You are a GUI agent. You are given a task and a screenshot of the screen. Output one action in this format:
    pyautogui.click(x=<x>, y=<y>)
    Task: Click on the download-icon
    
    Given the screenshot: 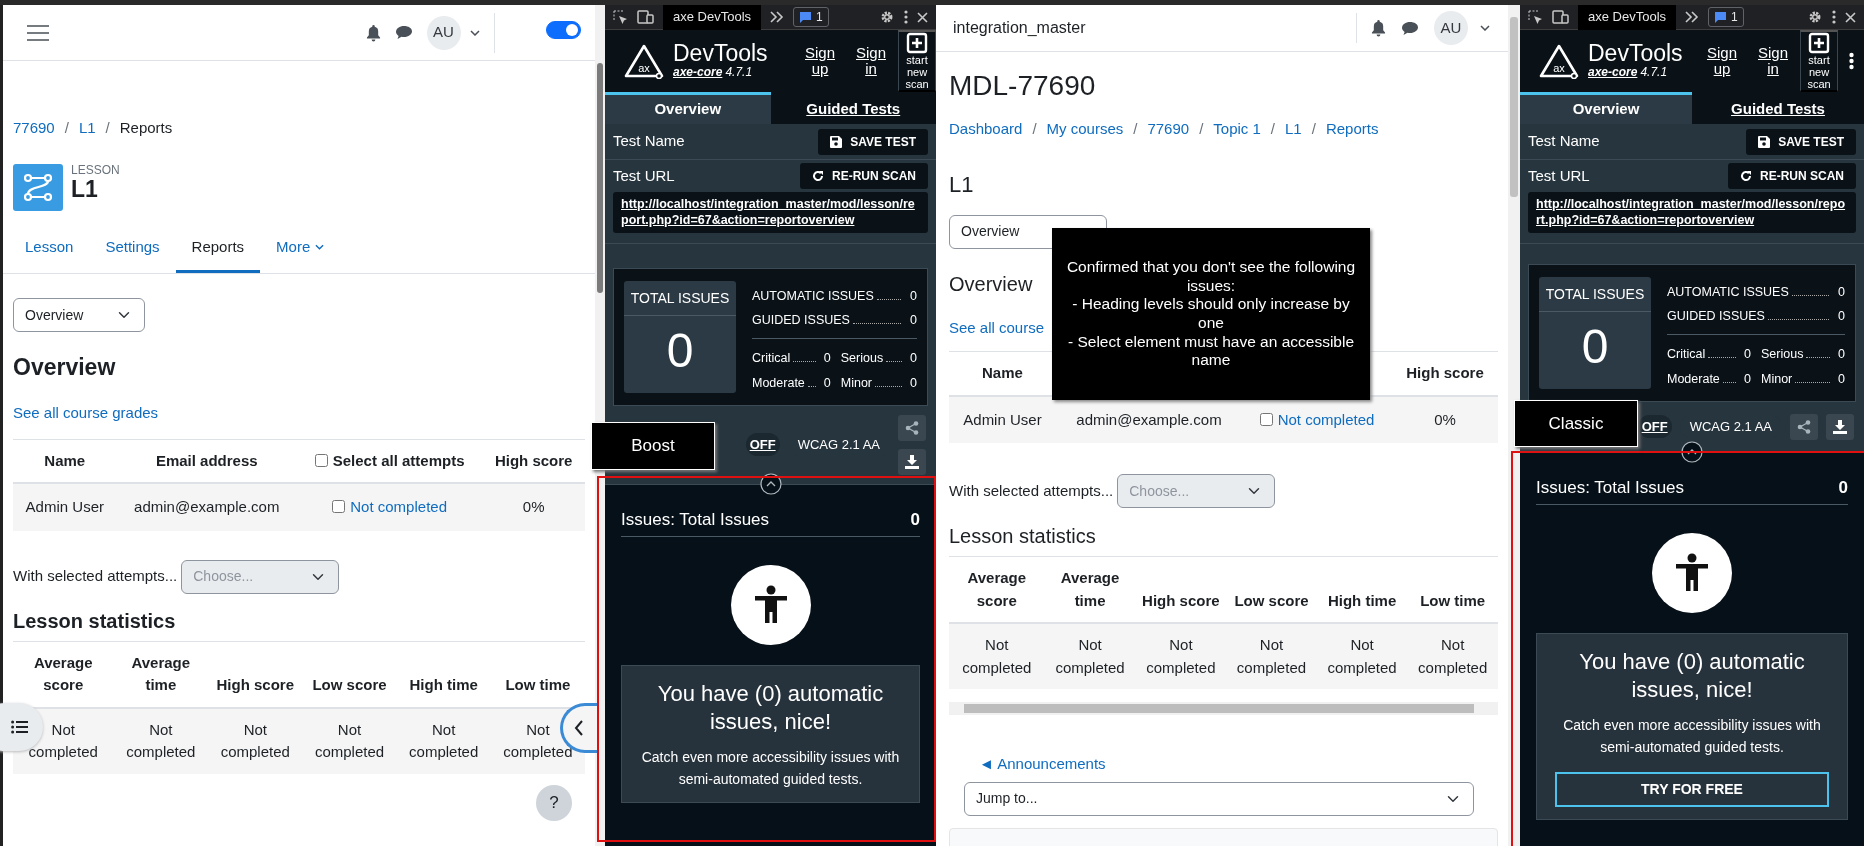 What is the action you would take?
    pyautogui.click(x=1840, y=426)
    